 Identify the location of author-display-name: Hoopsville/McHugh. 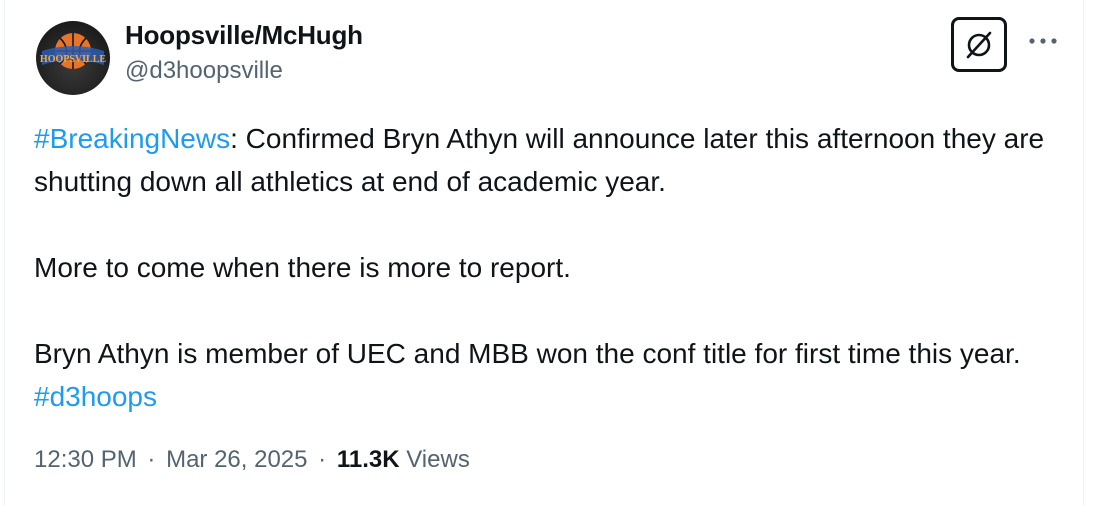
(244, 35).